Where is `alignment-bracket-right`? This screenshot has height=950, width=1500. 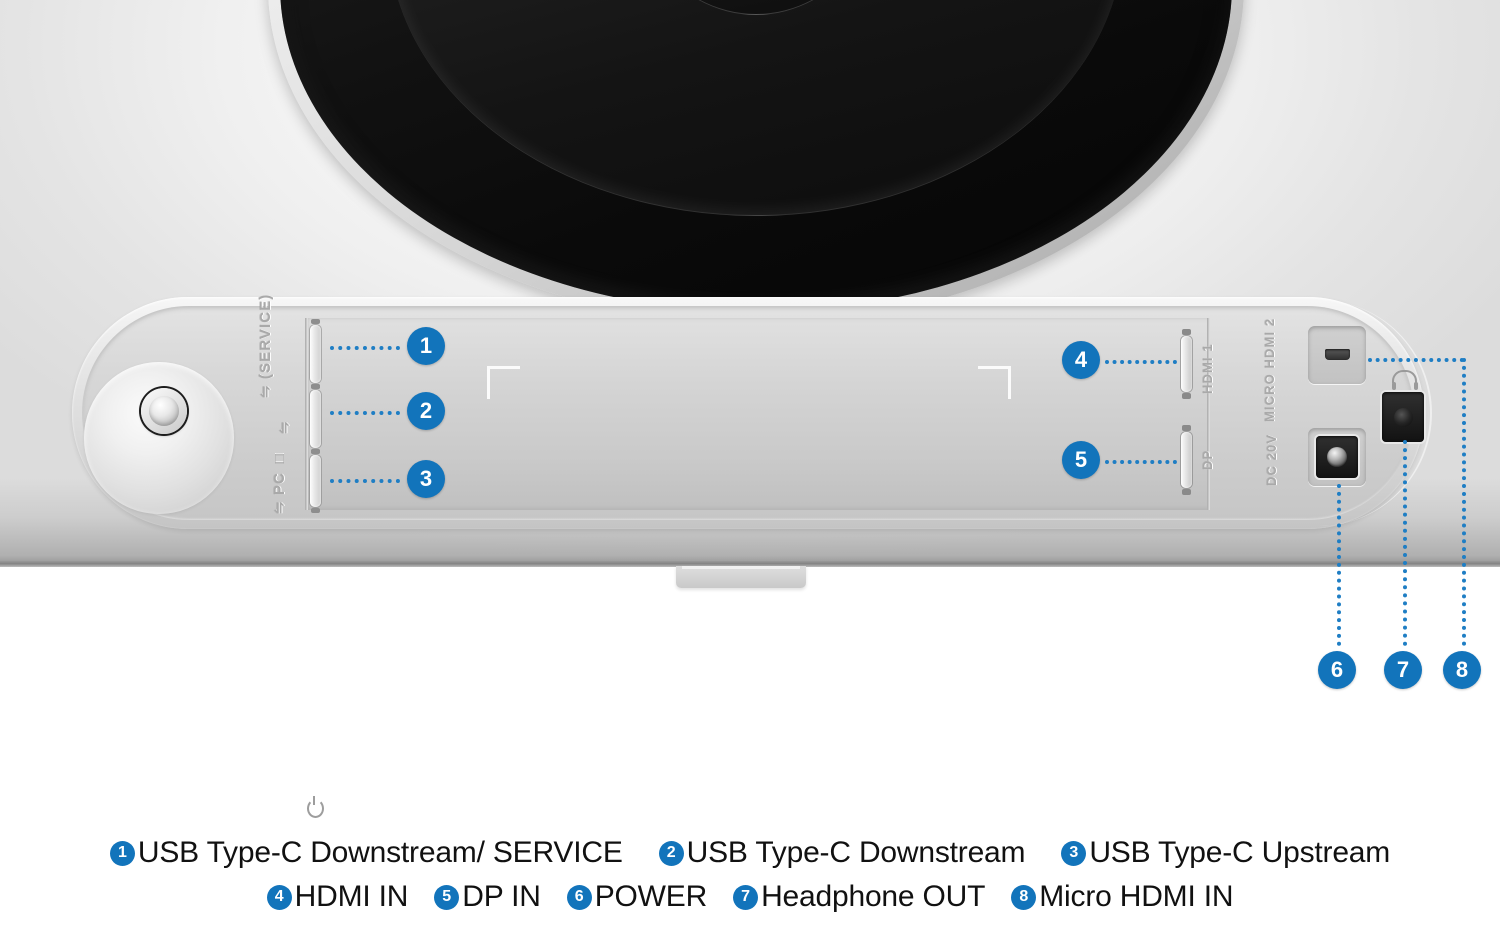 alignment-bracket-right is located at coordinates (994, 382).